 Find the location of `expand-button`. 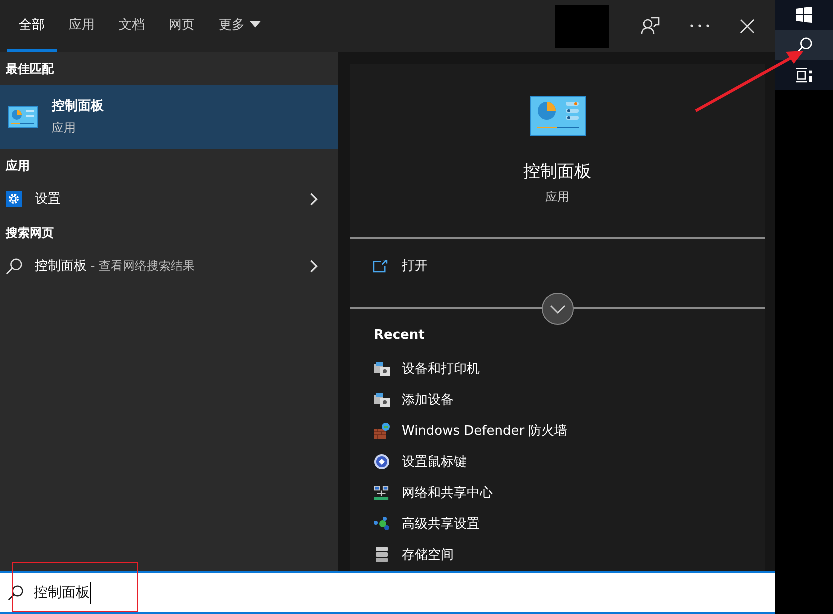

expand-button is located at coordinates (558, 309).